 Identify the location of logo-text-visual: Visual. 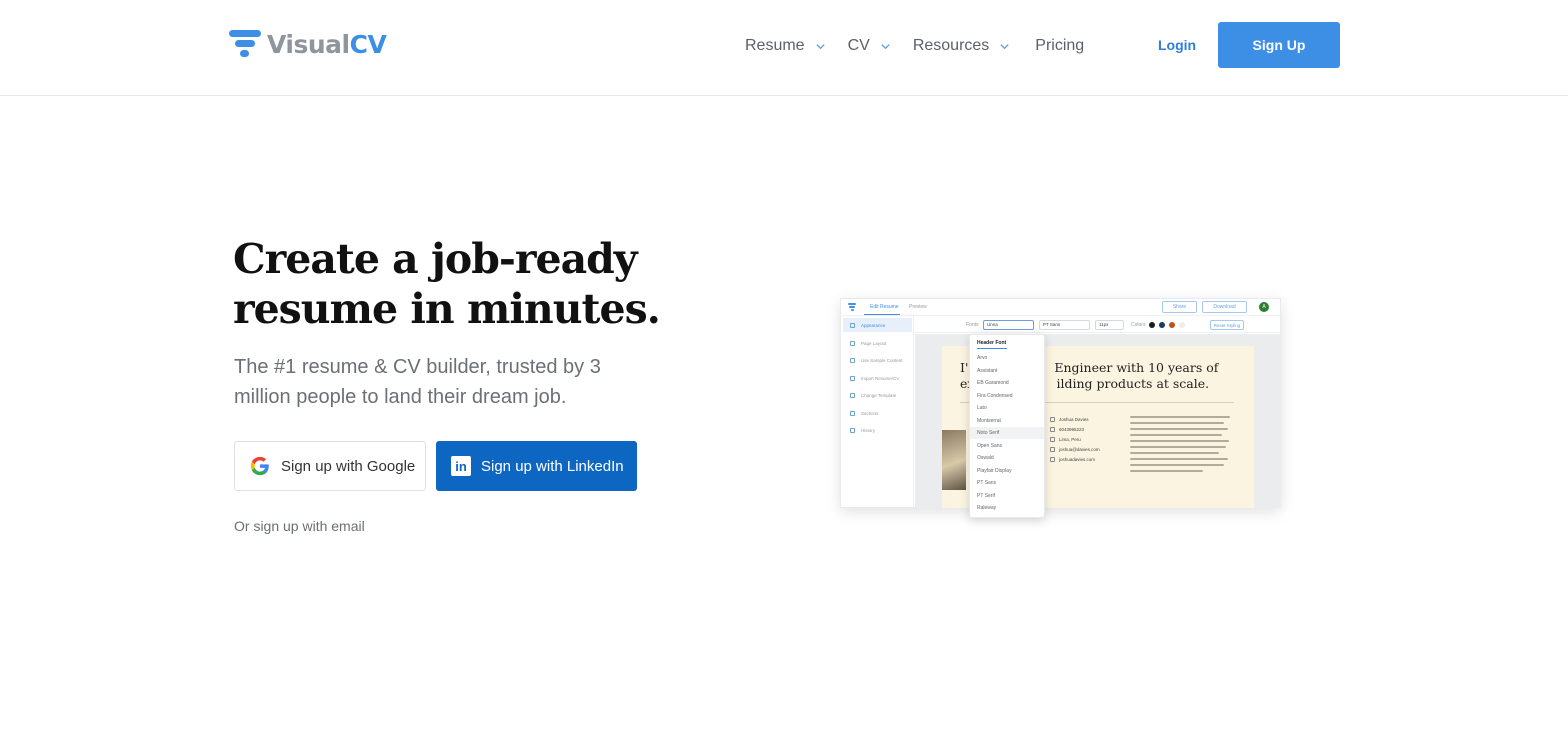
(308, 44).